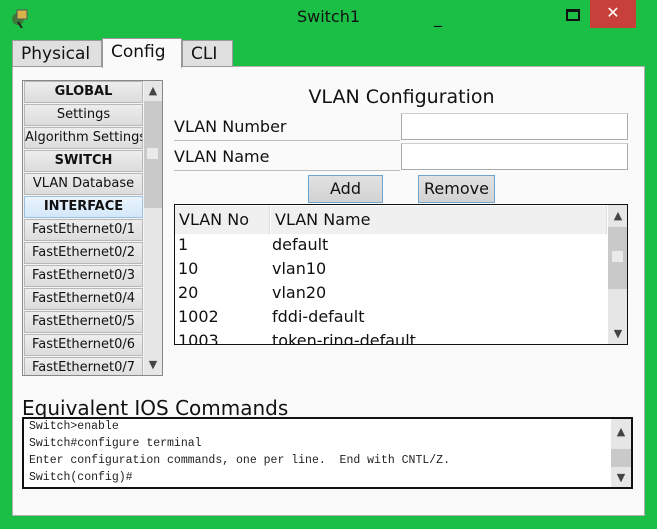  What do you see at coordinates (83, 230) in the screenshot?
I see `sidebar-item: FastEthernet0/1` at bounding box center [83, 230].